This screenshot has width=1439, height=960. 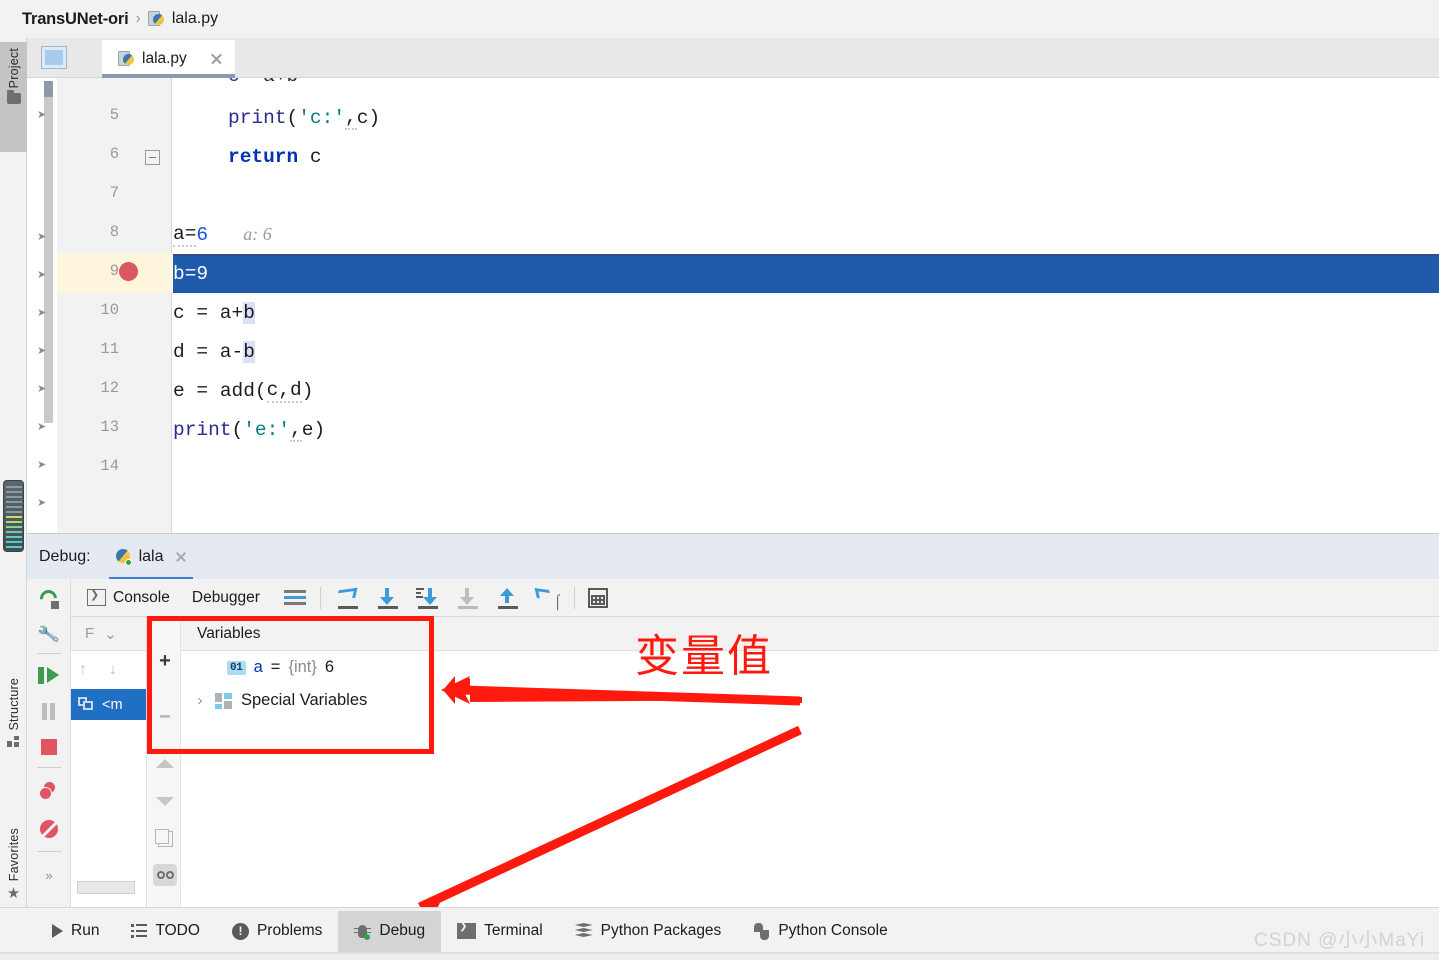 I want to click on line-number: 8, so click(x=114, y=232).